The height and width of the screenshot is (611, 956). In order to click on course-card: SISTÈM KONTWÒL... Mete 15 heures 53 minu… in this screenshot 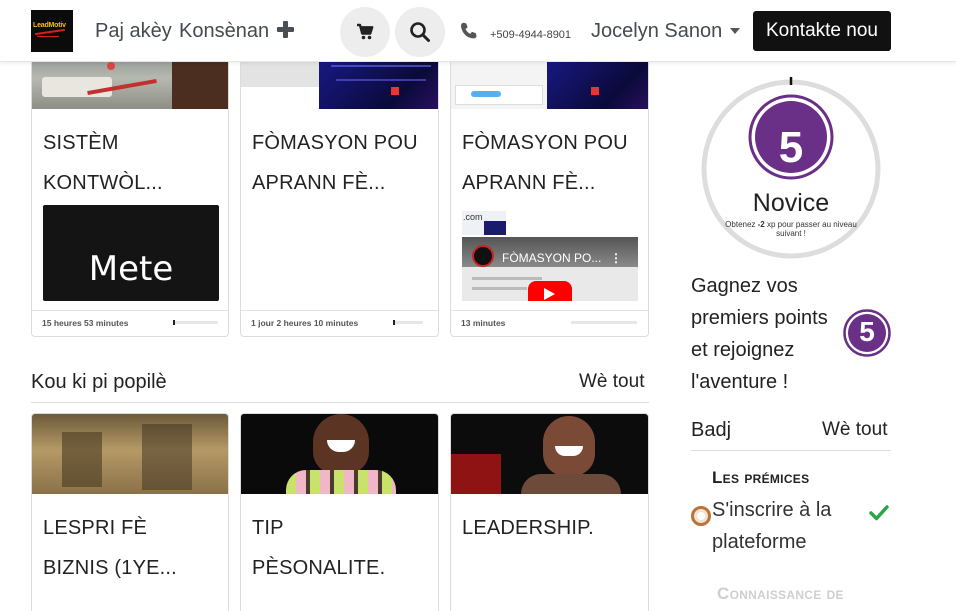, I will do `click(130, 191)`.